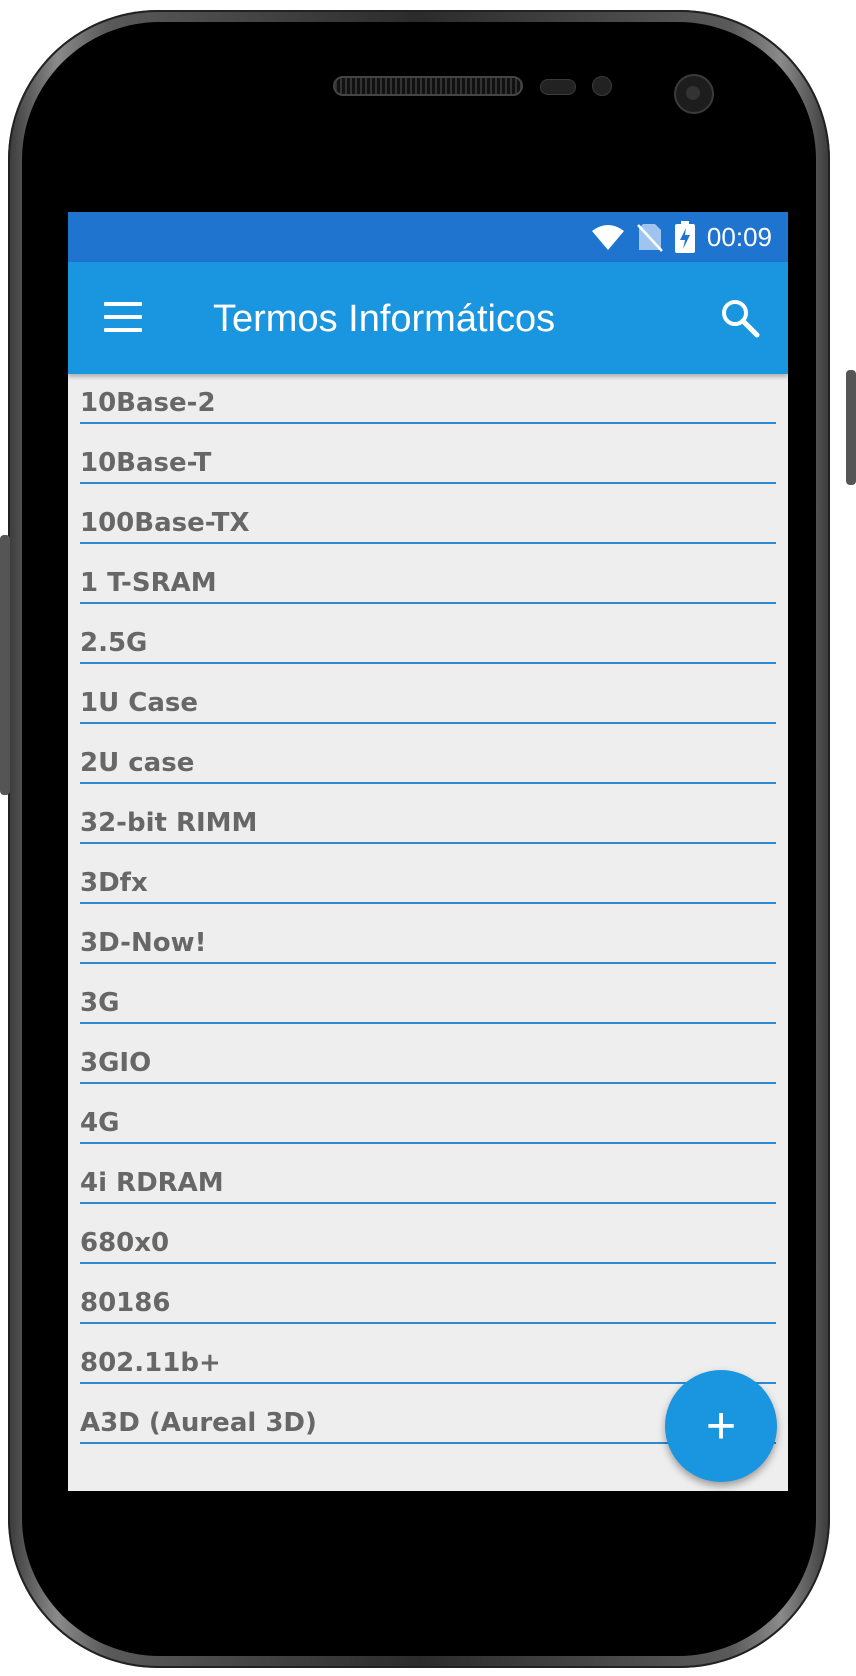  I want to click on add-icon: +, so click(721, 1426).